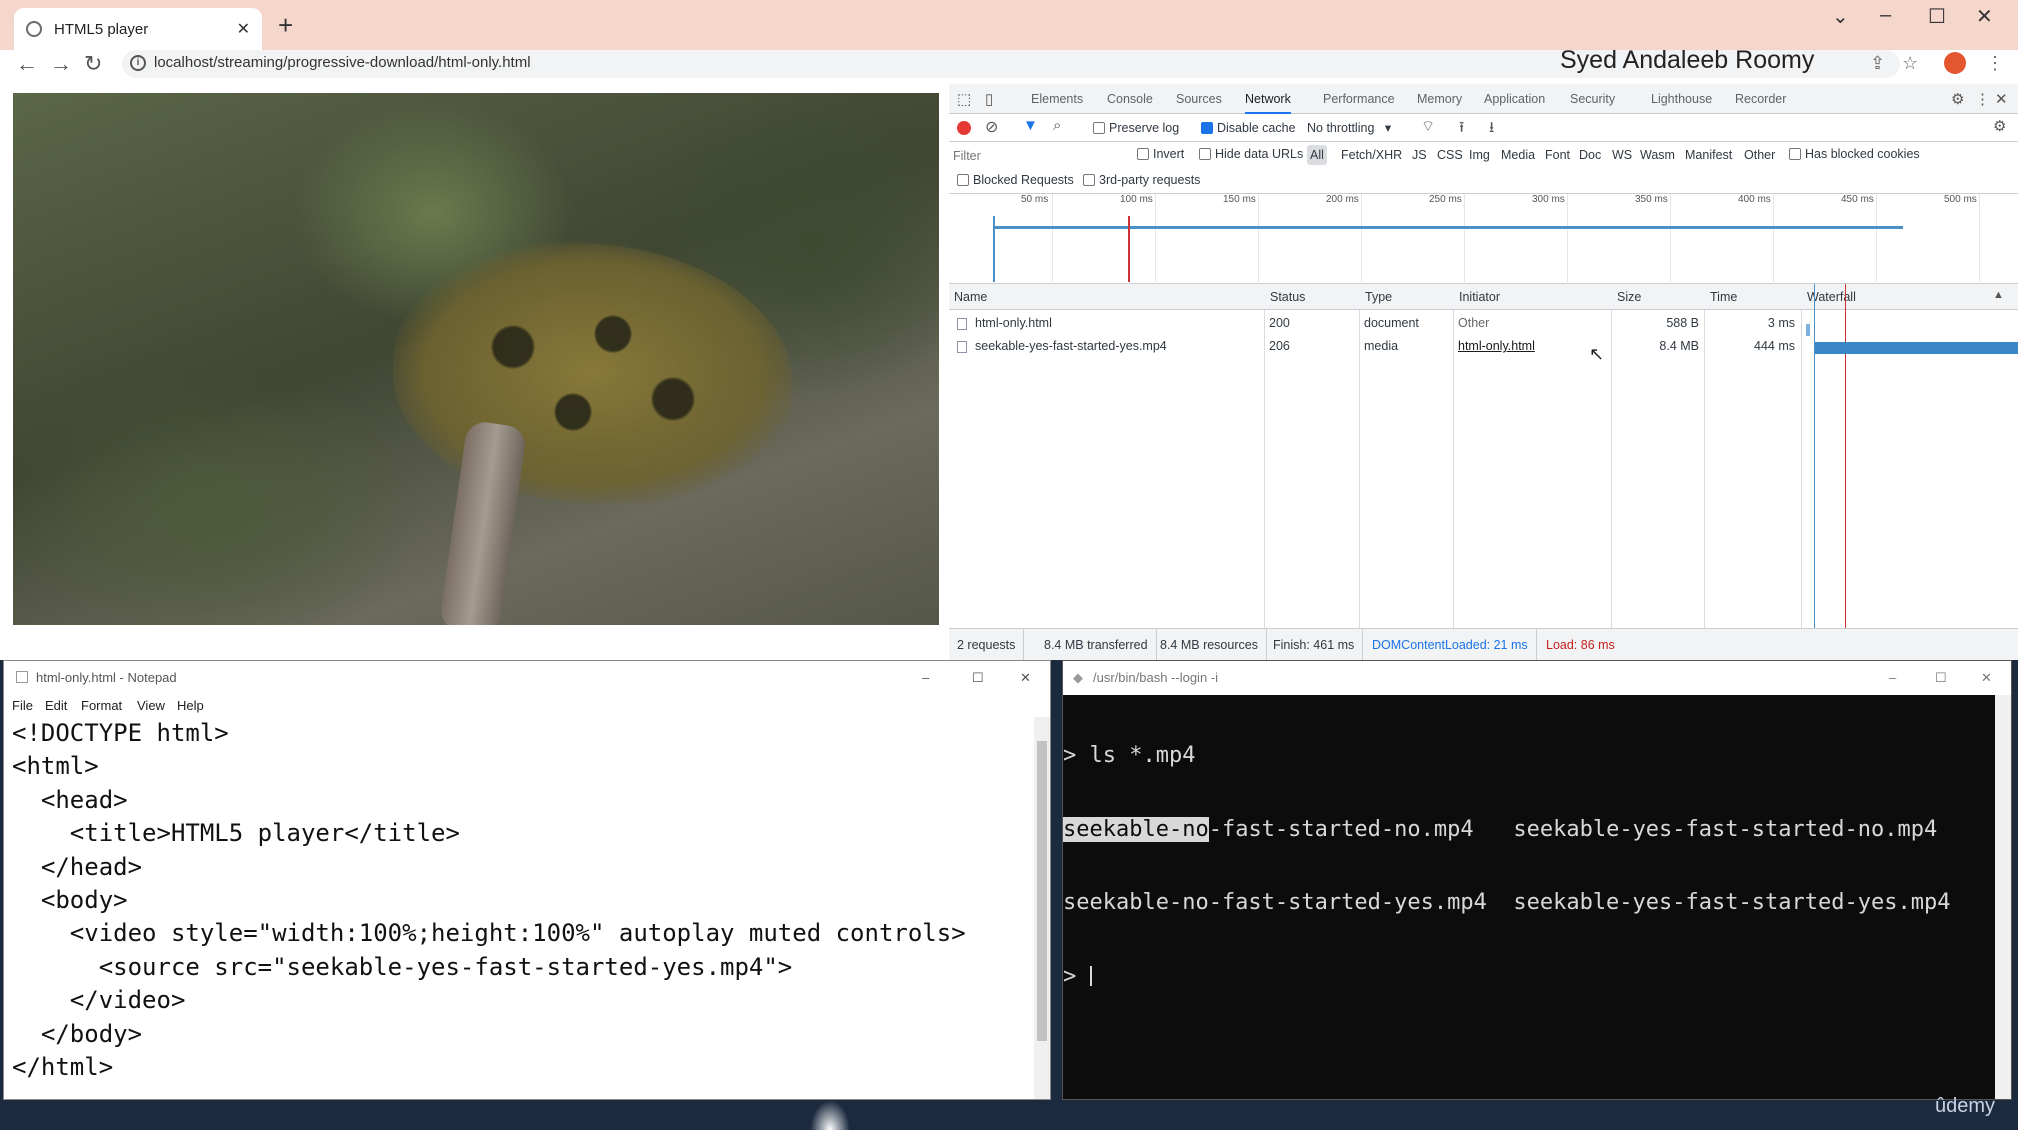 This screenshot has width=2018, height=1130. I want to click on author-name: Syed Andaleeb Roomy, so click(1687, 60).